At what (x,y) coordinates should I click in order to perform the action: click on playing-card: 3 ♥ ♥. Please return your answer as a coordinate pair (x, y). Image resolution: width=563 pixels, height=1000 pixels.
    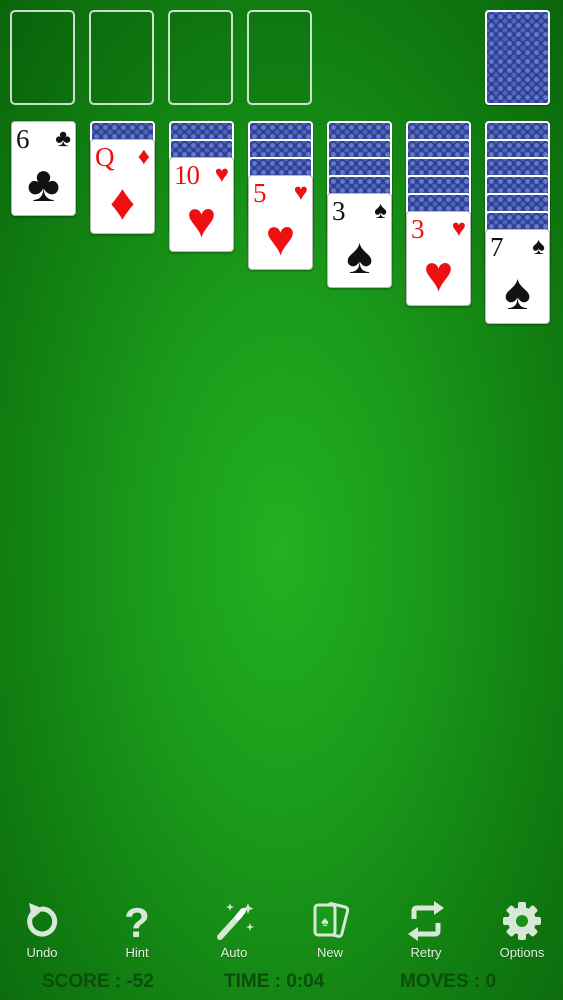
    Looking at the image, I should click on (438, 258).